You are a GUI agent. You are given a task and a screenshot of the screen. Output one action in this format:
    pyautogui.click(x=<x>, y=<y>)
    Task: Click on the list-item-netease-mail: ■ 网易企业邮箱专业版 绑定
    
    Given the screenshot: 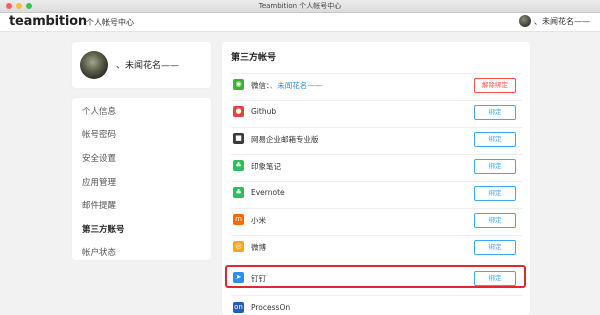 What is the action you would take?
    pyautogui.click(x=376, y=138)
    